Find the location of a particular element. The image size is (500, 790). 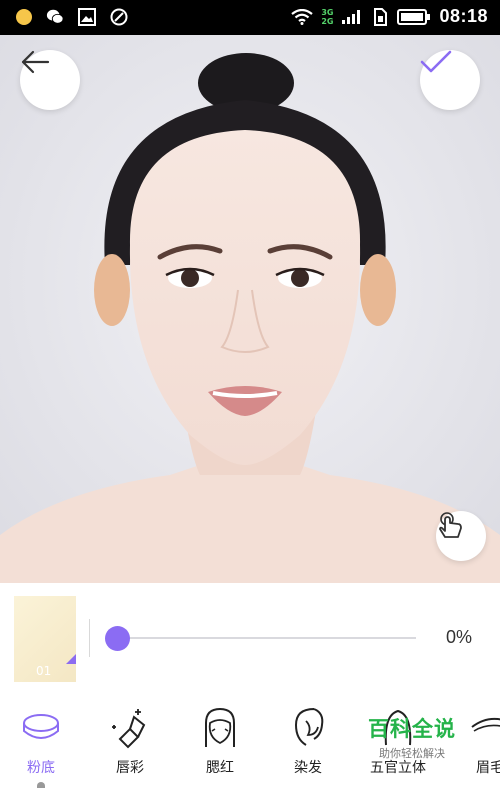

status-bar: 3G 2G 08:18 is located at coordinates (250, 17).